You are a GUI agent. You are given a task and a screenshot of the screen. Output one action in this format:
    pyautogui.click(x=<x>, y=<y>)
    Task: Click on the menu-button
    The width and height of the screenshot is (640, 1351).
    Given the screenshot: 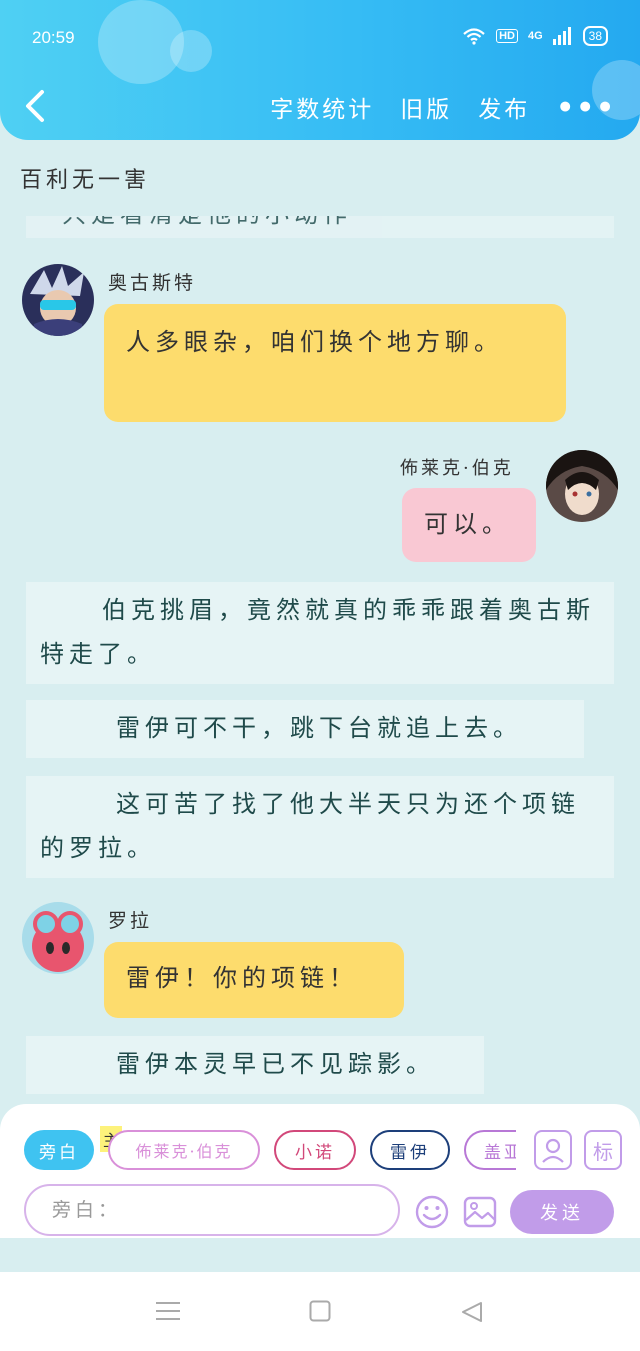 What is the action you would take?
    pyautogui.click(x=168, y=1313)
    